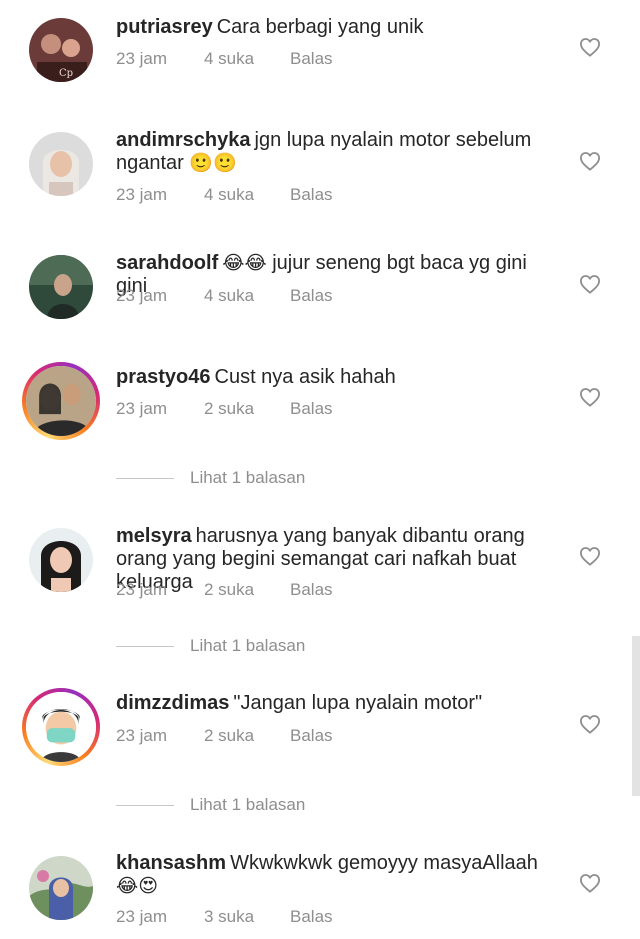 The height and width of the screenshot is (939, 640). Describe the element at coordinates (229, 917) in the screenshot. I see `comment-likes: 3 suka` at that location.